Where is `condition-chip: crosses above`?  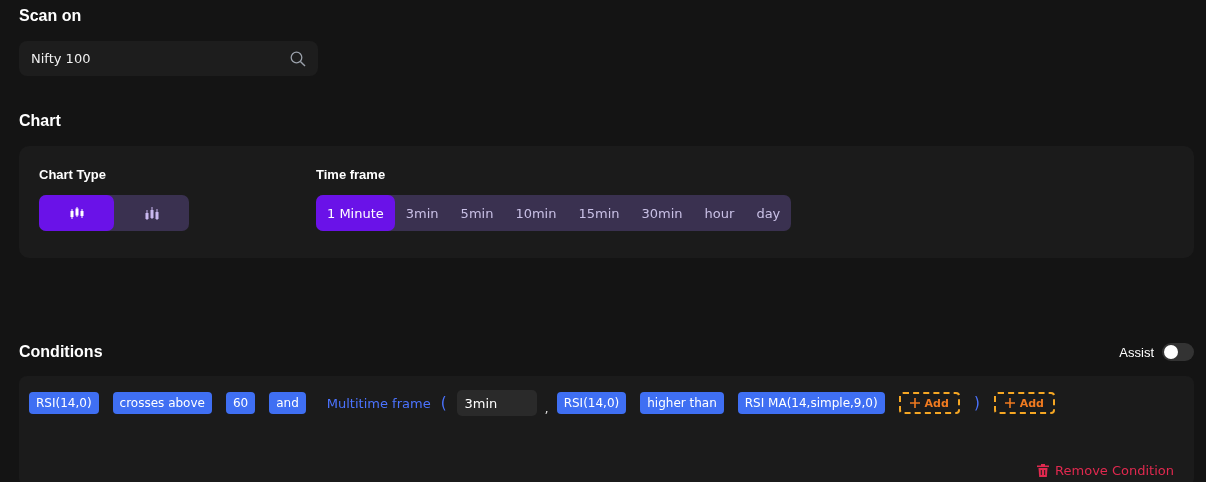 condition-chip: crosses above is located at coordinates (162, 403).